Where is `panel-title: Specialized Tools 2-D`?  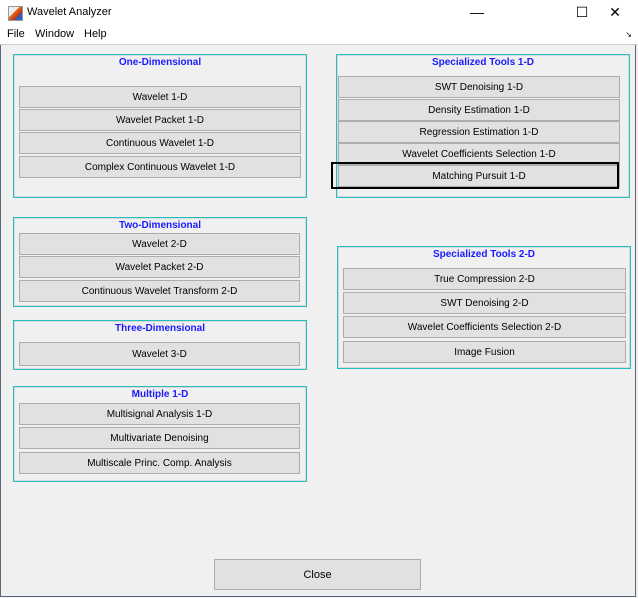 panel-title: Specialized Tools 2-D is located at coordinates (484, 254).